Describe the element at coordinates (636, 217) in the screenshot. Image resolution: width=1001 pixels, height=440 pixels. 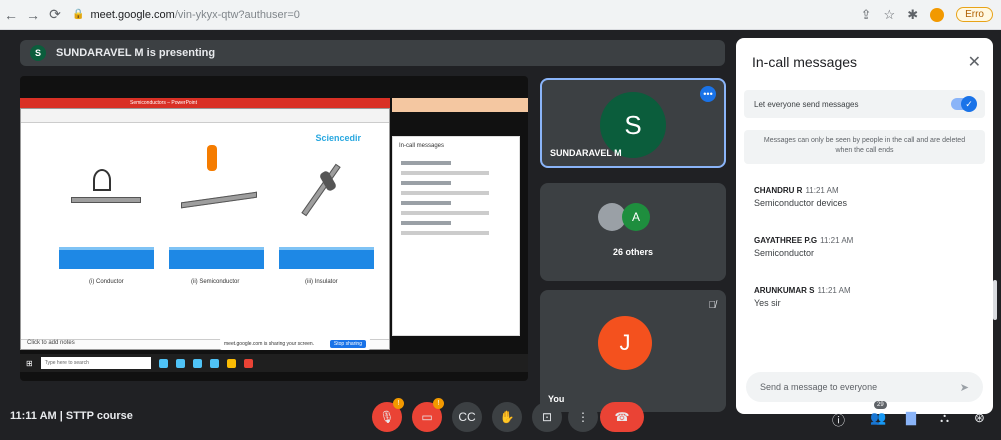
I see `participant-avatar: A` at that location.